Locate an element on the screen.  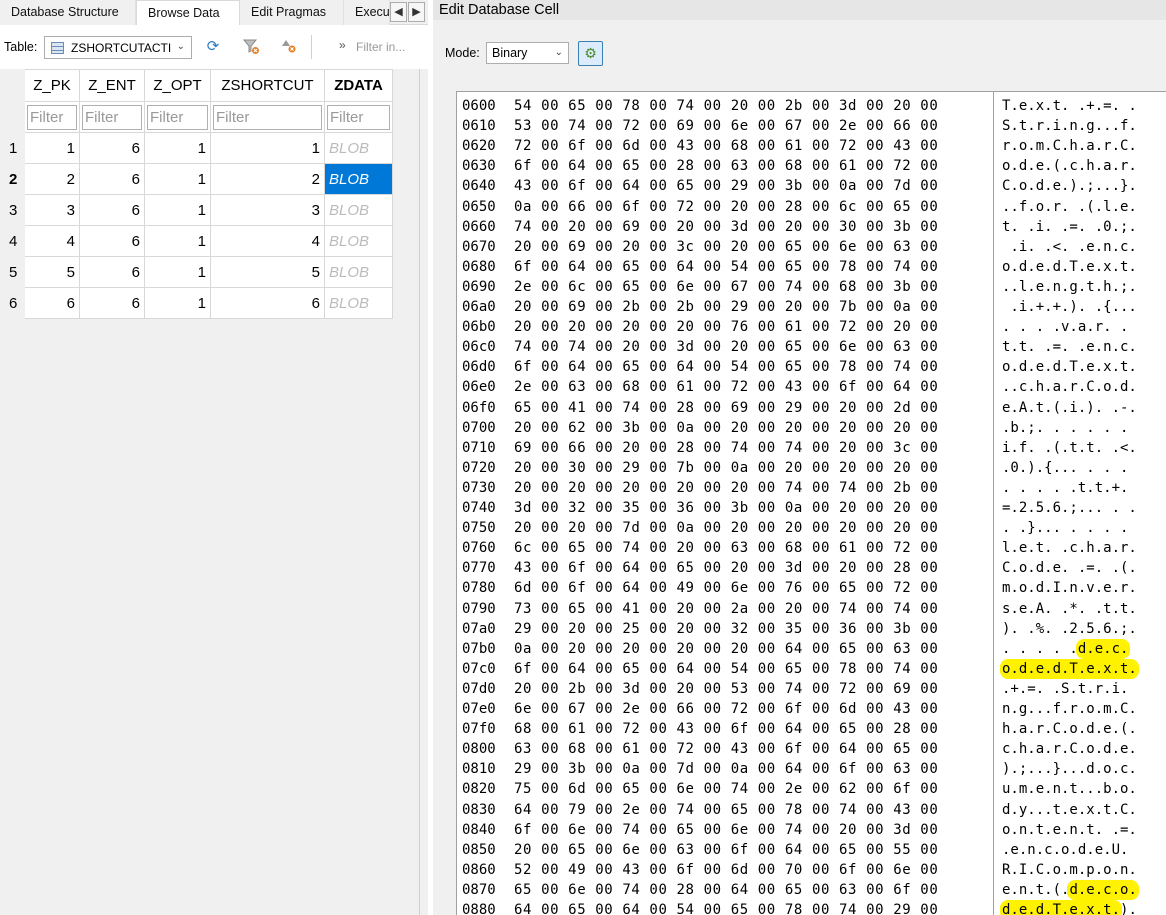
row-number: 4 is located at coordinates (14, 241).